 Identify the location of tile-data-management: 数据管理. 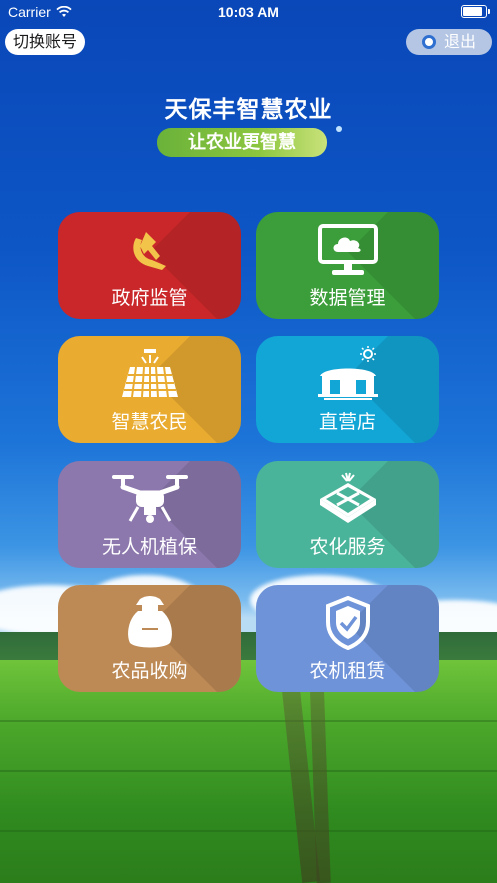
(347, 265).